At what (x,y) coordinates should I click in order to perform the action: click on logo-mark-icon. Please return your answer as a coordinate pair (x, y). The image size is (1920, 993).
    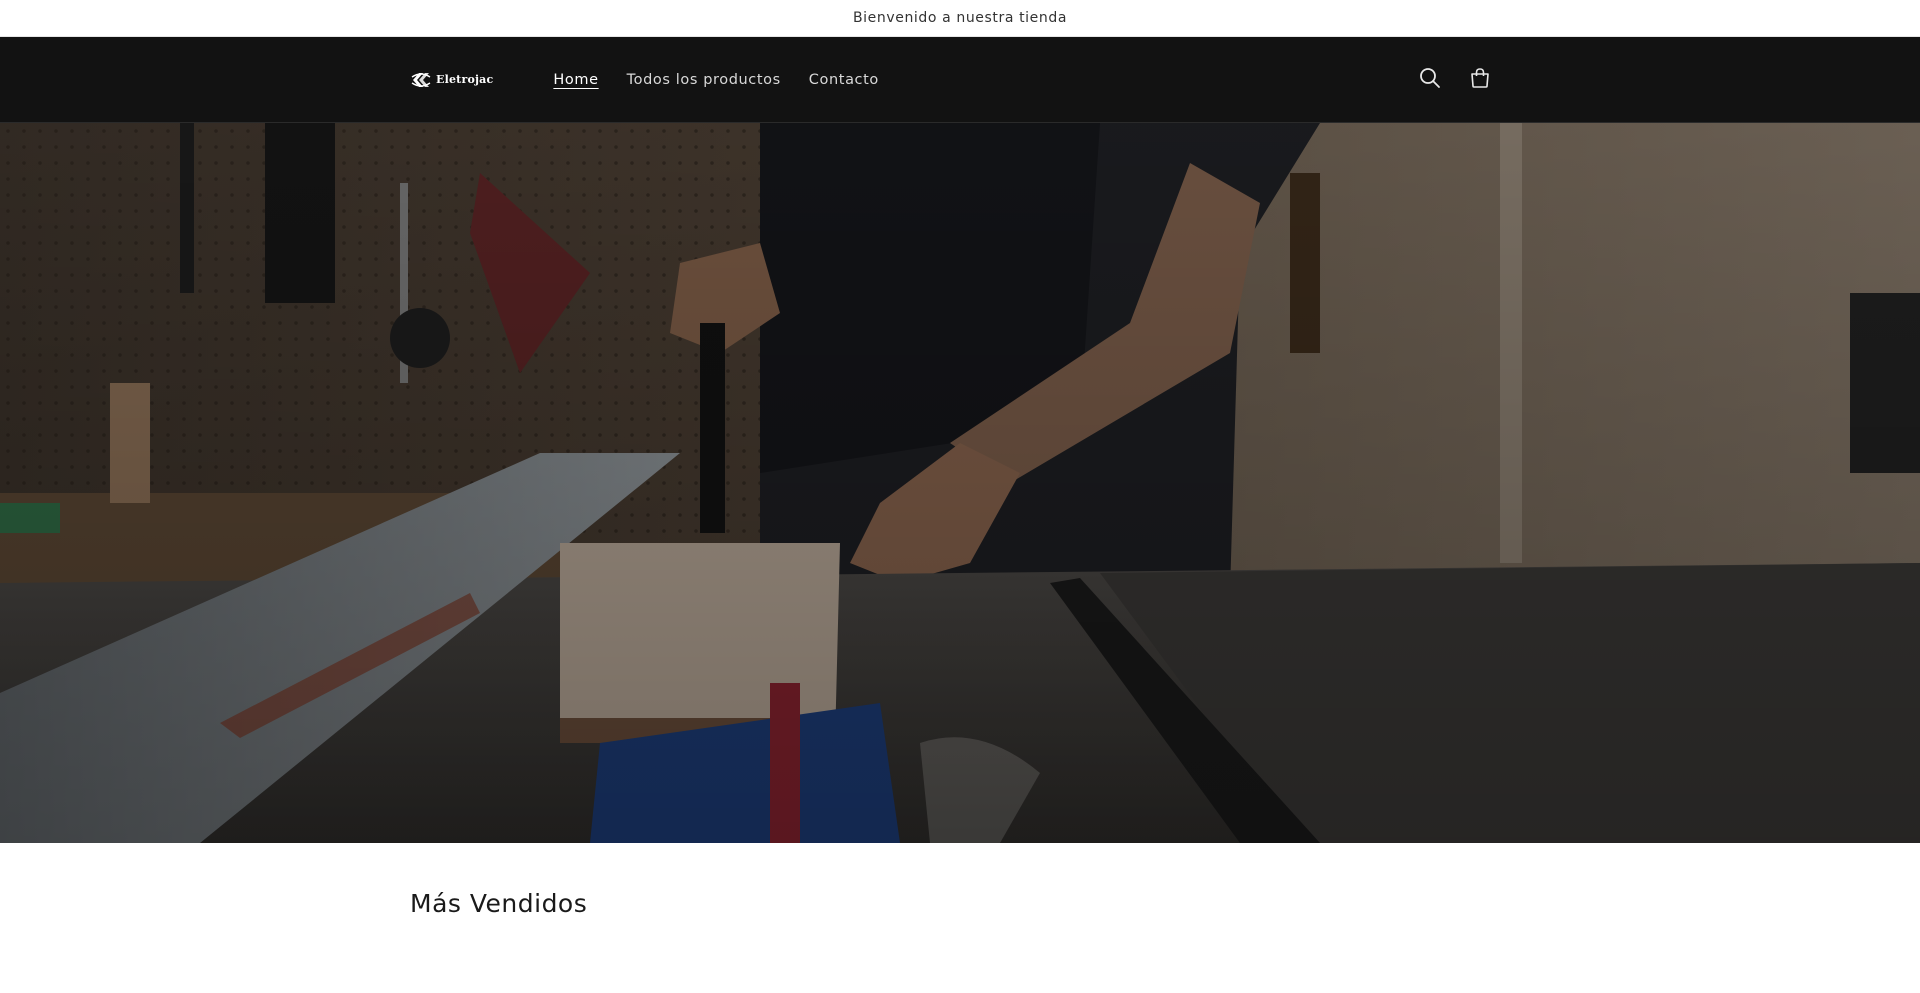
    Looking at the image, I should click on (421, 80).